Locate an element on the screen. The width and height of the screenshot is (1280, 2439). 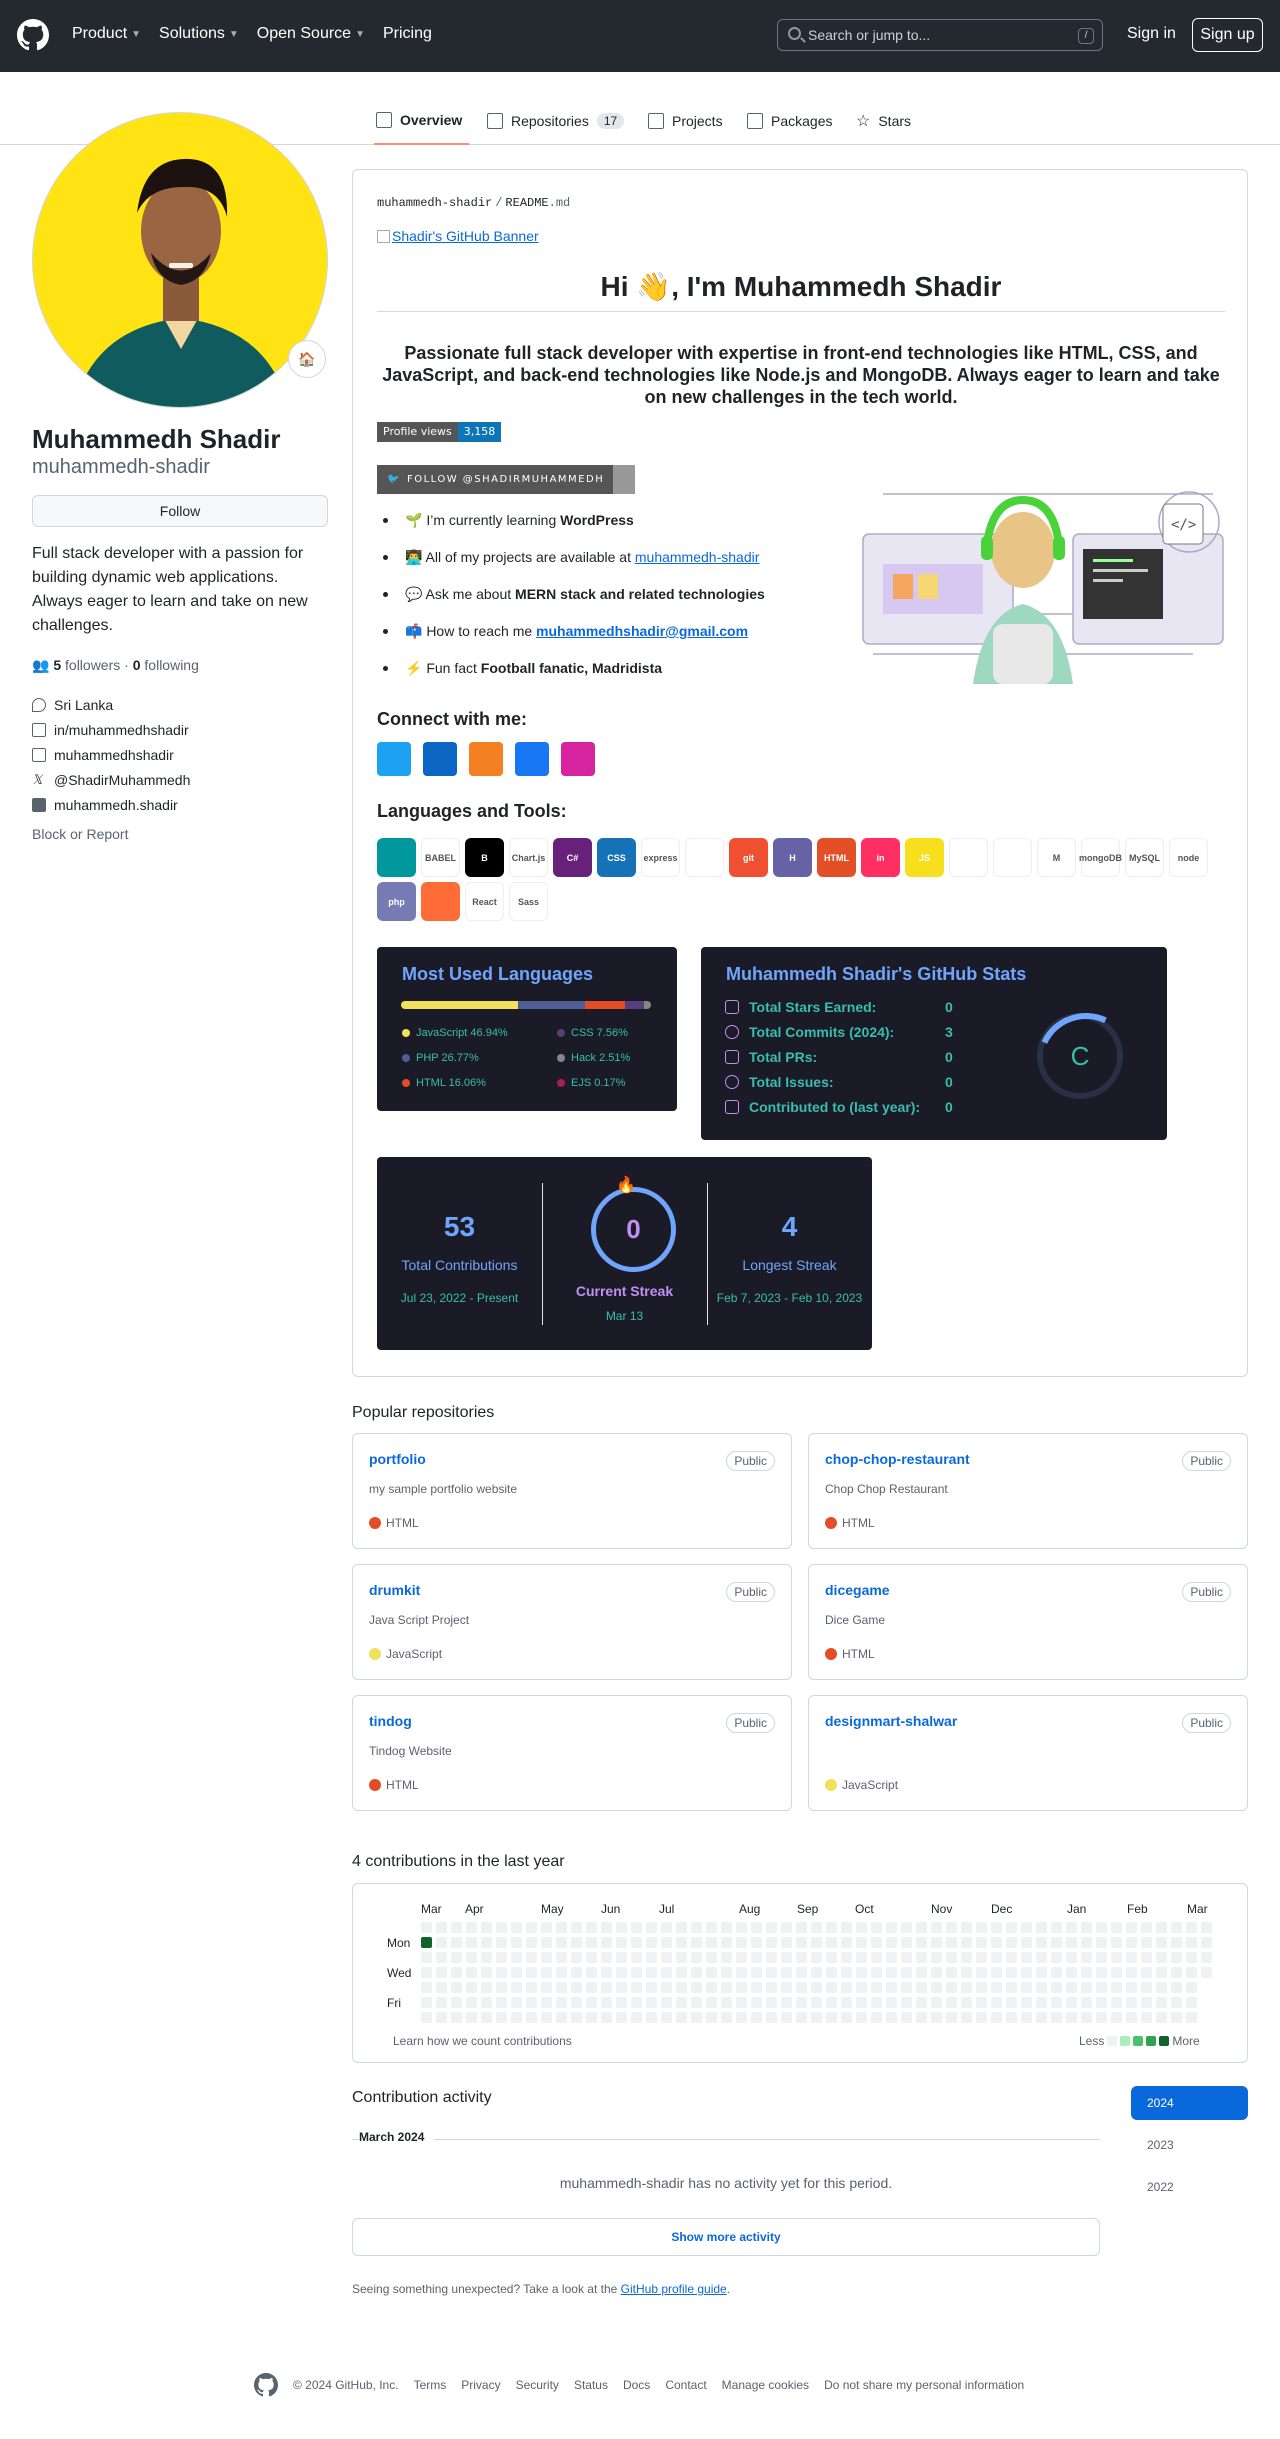
tool-icon: in is located at coordinates (880, 857).